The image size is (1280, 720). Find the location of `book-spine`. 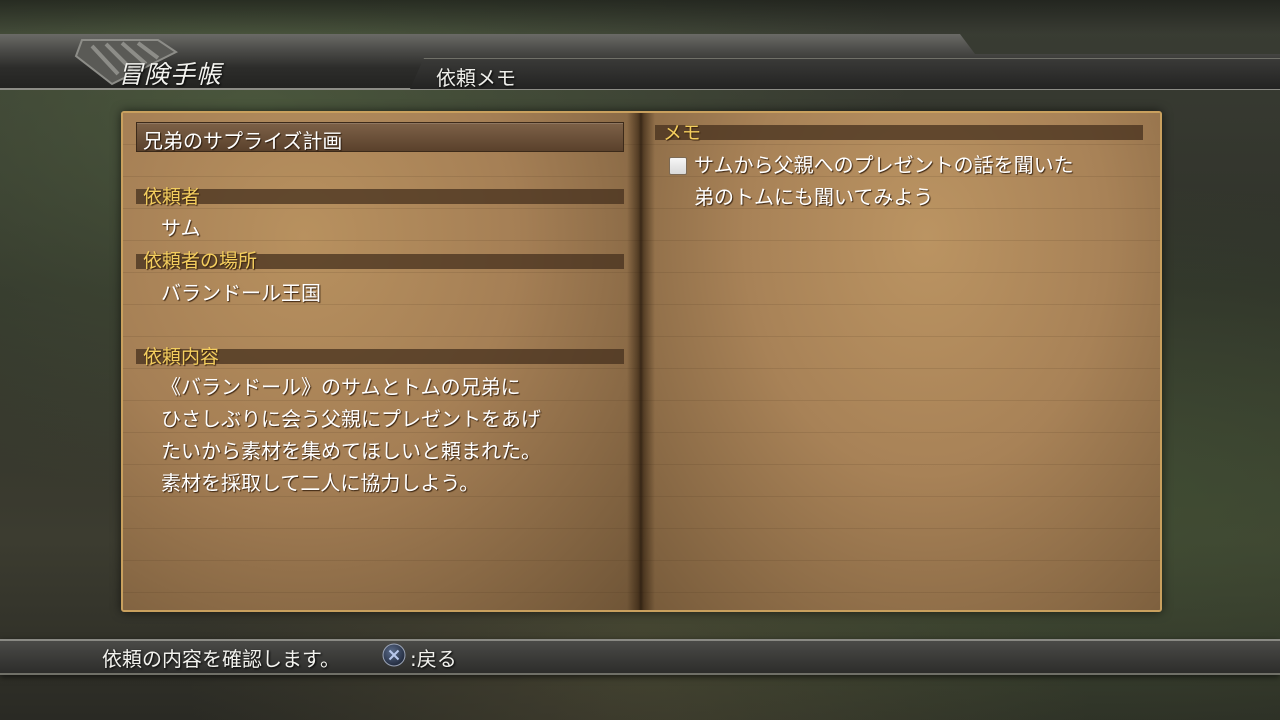

book-spine is located at coordinates (641, 361).